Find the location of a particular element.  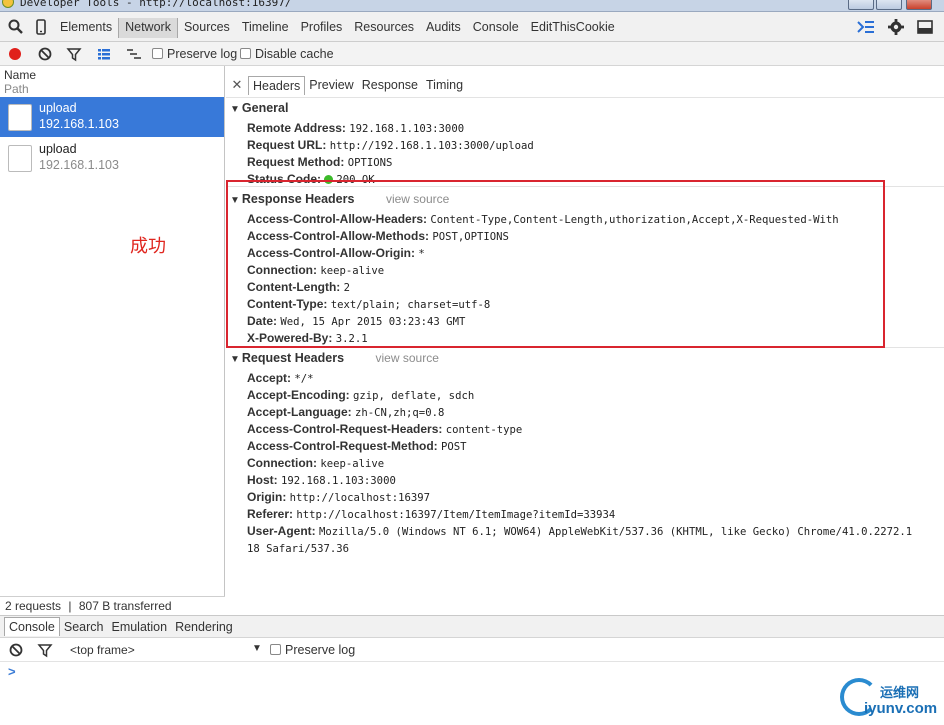

request-view-source-link: view source is located at coordinates (407, 358).